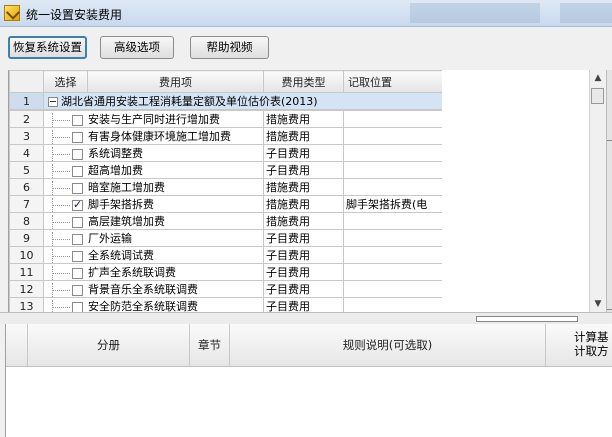  I want to click on table-row: 8 高层建筑增加费 措施费用, so click(226, 221).